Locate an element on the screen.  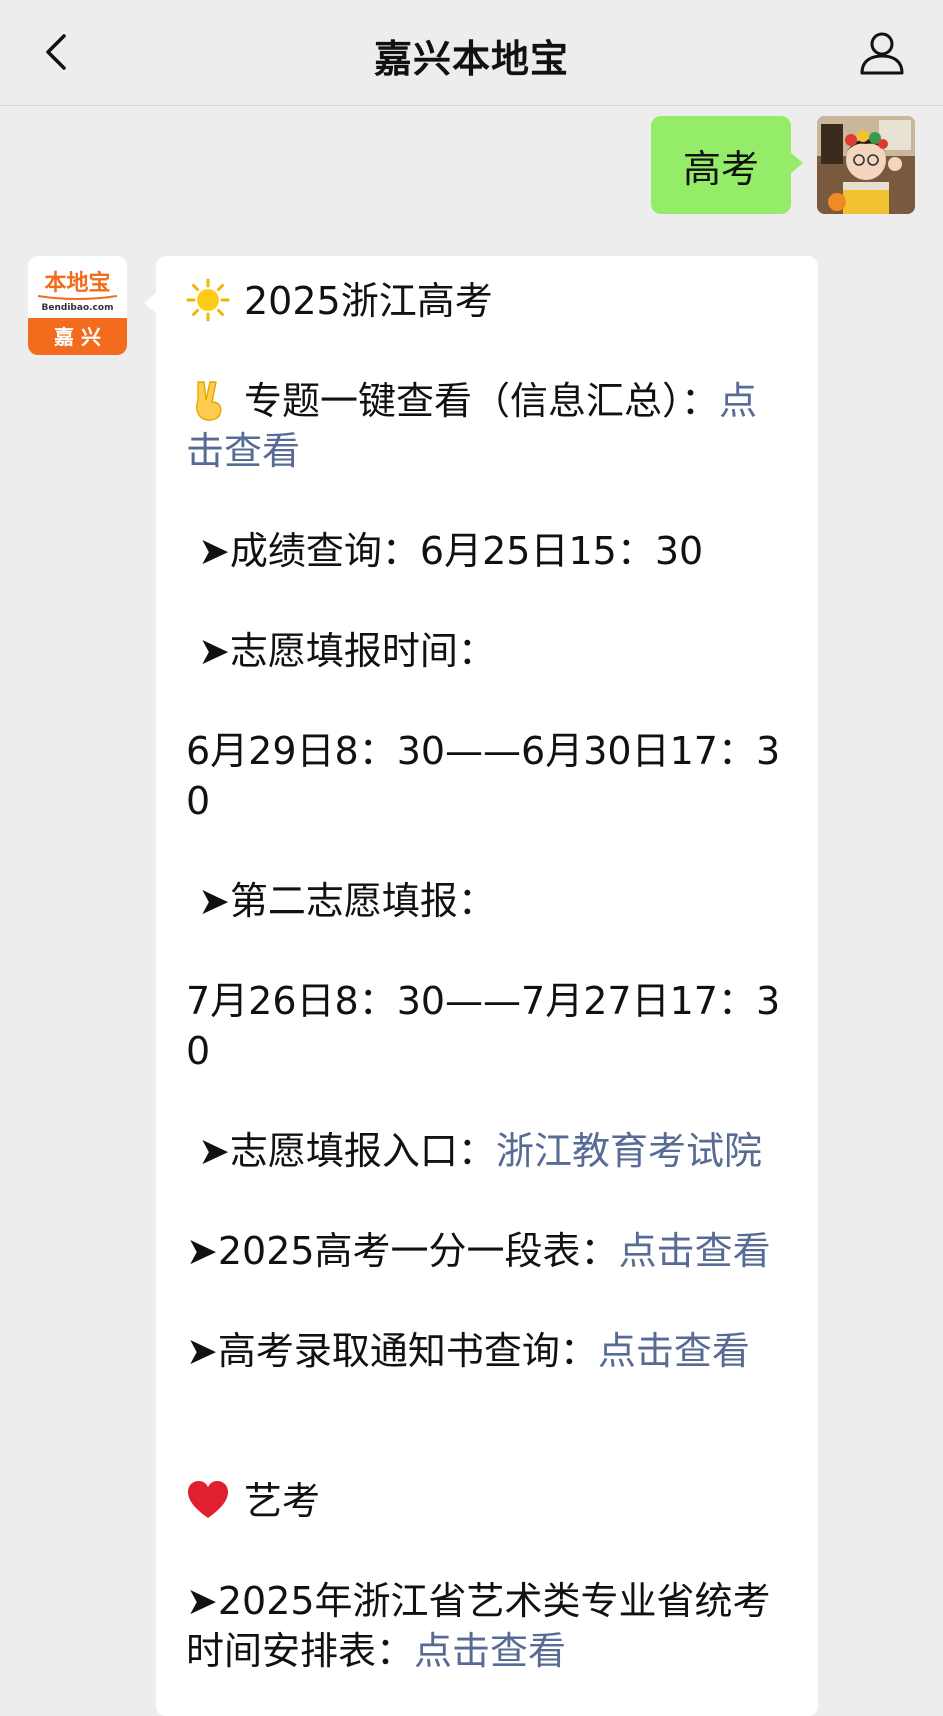
art-exam-schedule-link: 点击查看 is located at coordinates (490, 1651).